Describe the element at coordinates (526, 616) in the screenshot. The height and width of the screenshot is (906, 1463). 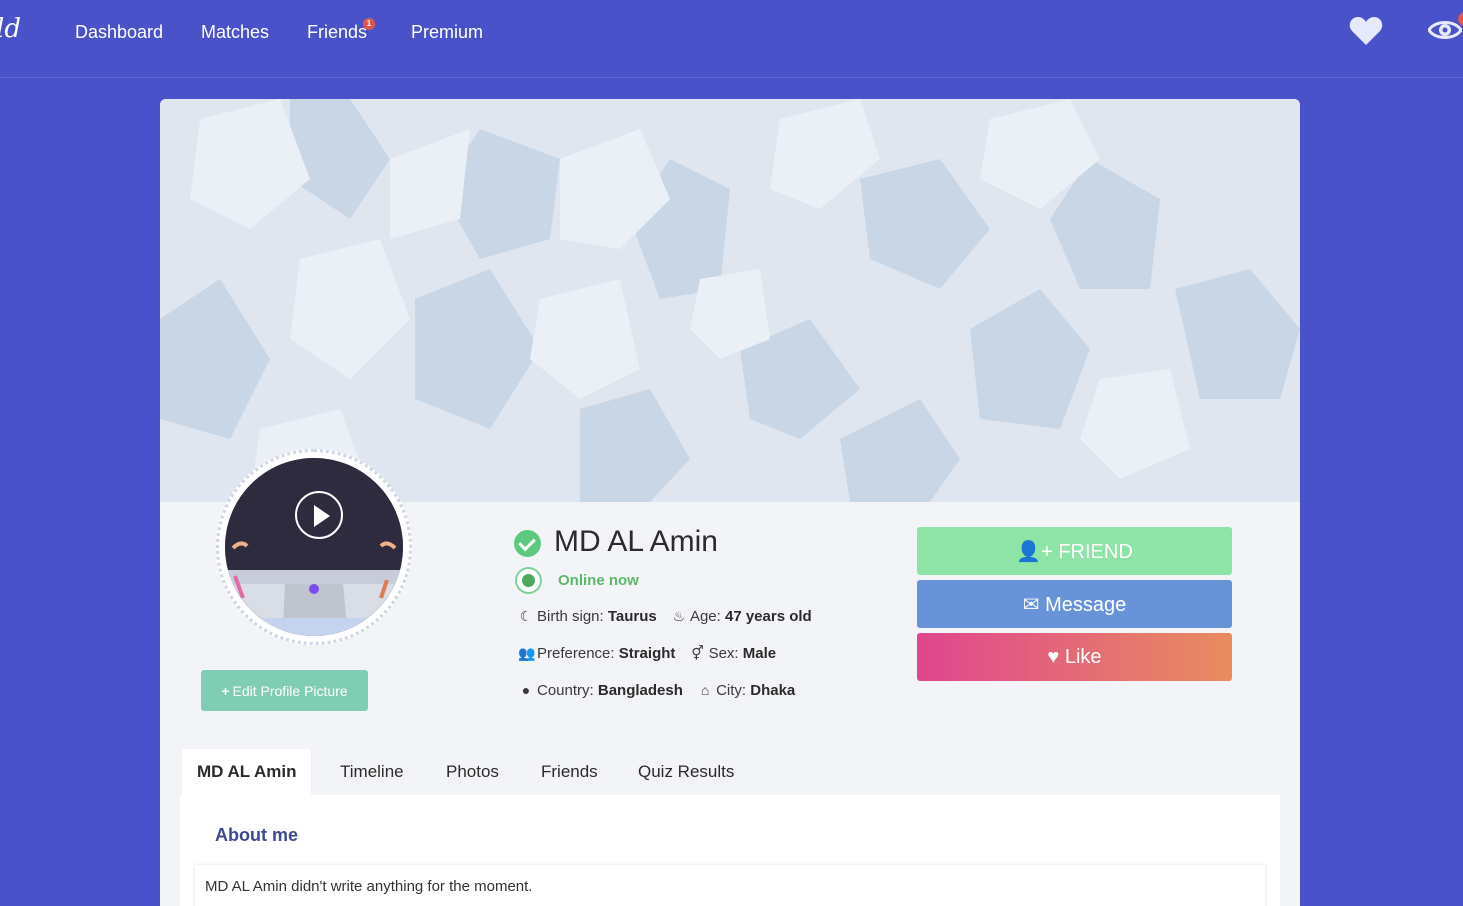
I see `moon-icon: ☾` at that location.